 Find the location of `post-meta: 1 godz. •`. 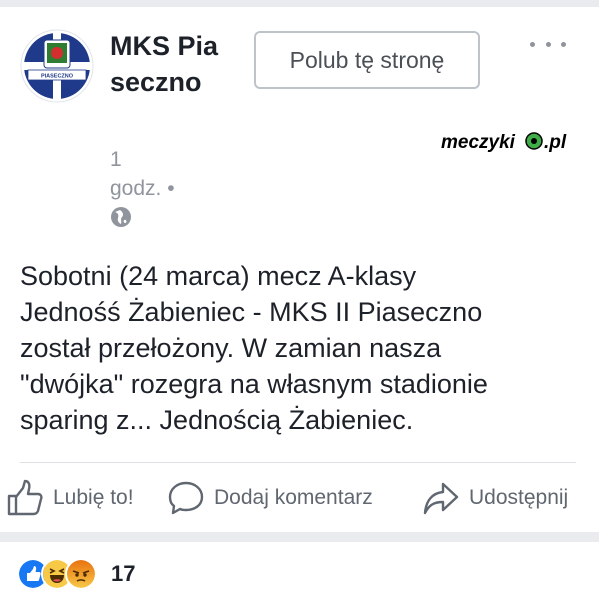

post-meta: 1 godz. • is located at coordinates (160, 186).